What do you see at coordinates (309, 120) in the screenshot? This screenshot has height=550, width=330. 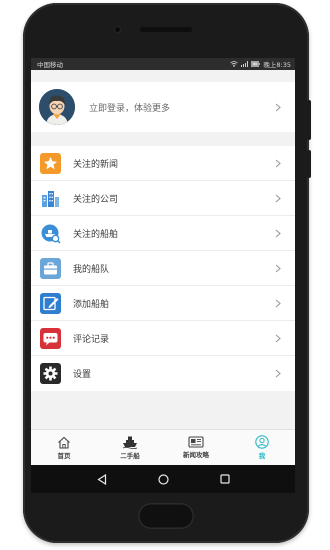 I see `volume-button` at bounding box center [309, 120].